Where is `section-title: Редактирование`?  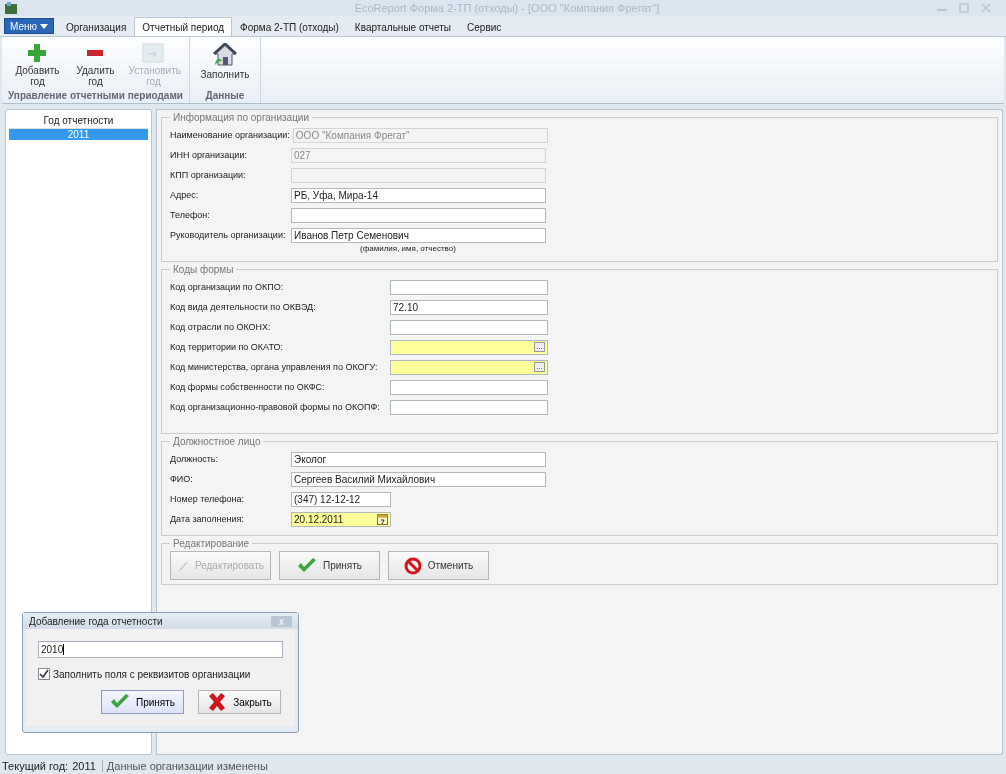
section-title: Редактирование is located at coordinates (211, 543).